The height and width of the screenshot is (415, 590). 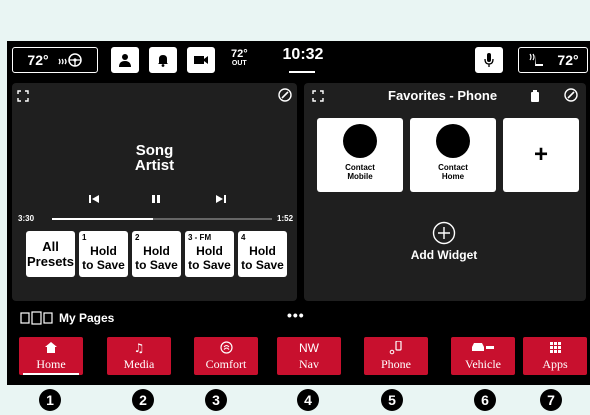 I want to click on battery-icon, so click(x=535, y=98).